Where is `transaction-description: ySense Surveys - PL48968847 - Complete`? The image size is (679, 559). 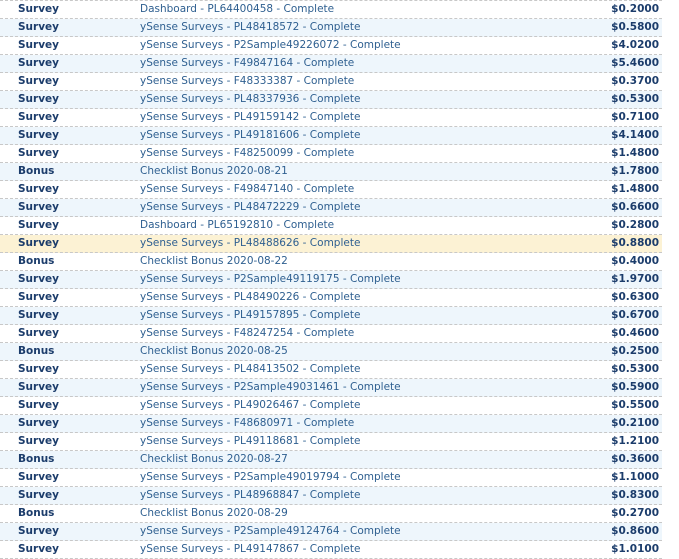 transaction-description: ySense Surveys - PL48968847 - Complete is located at coordinates (250, 495).